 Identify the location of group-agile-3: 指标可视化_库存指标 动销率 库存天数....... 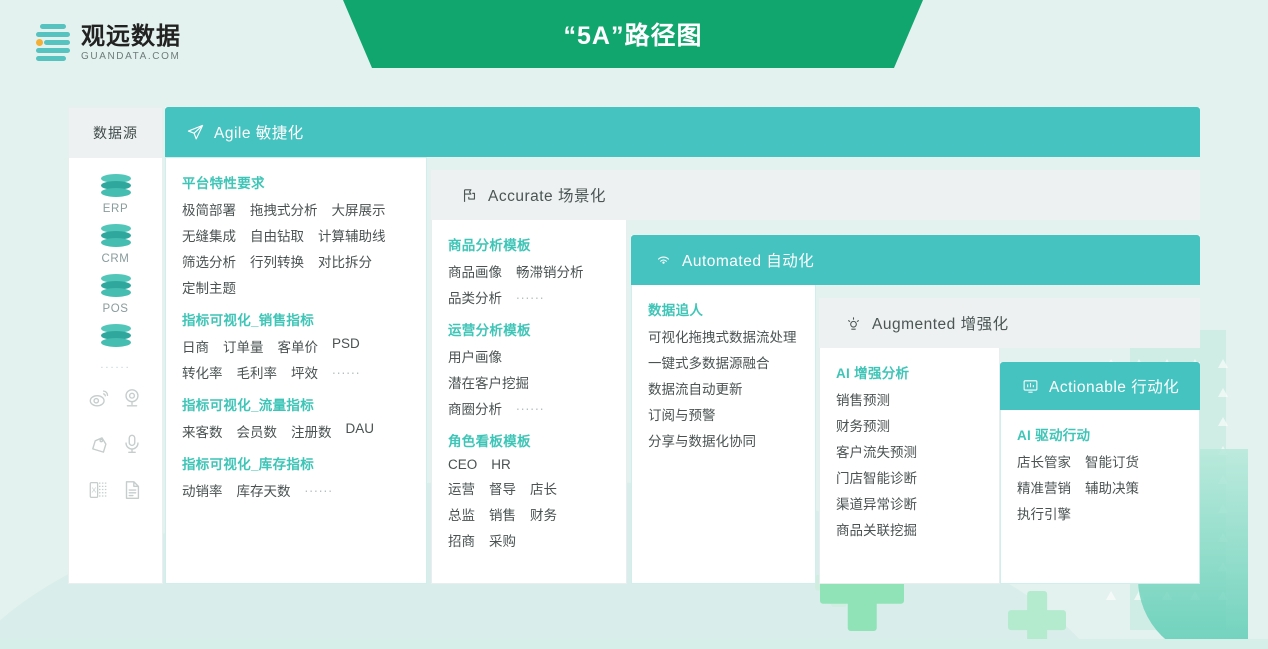
(296, 476).